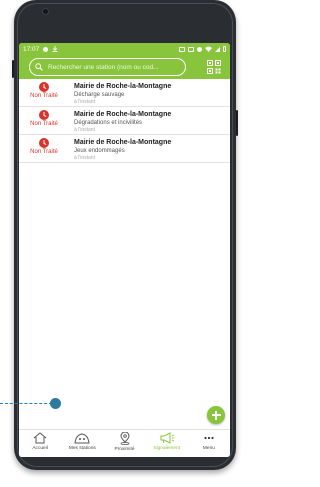  I want to click on nav-label: Accueil, so click(40, 448).